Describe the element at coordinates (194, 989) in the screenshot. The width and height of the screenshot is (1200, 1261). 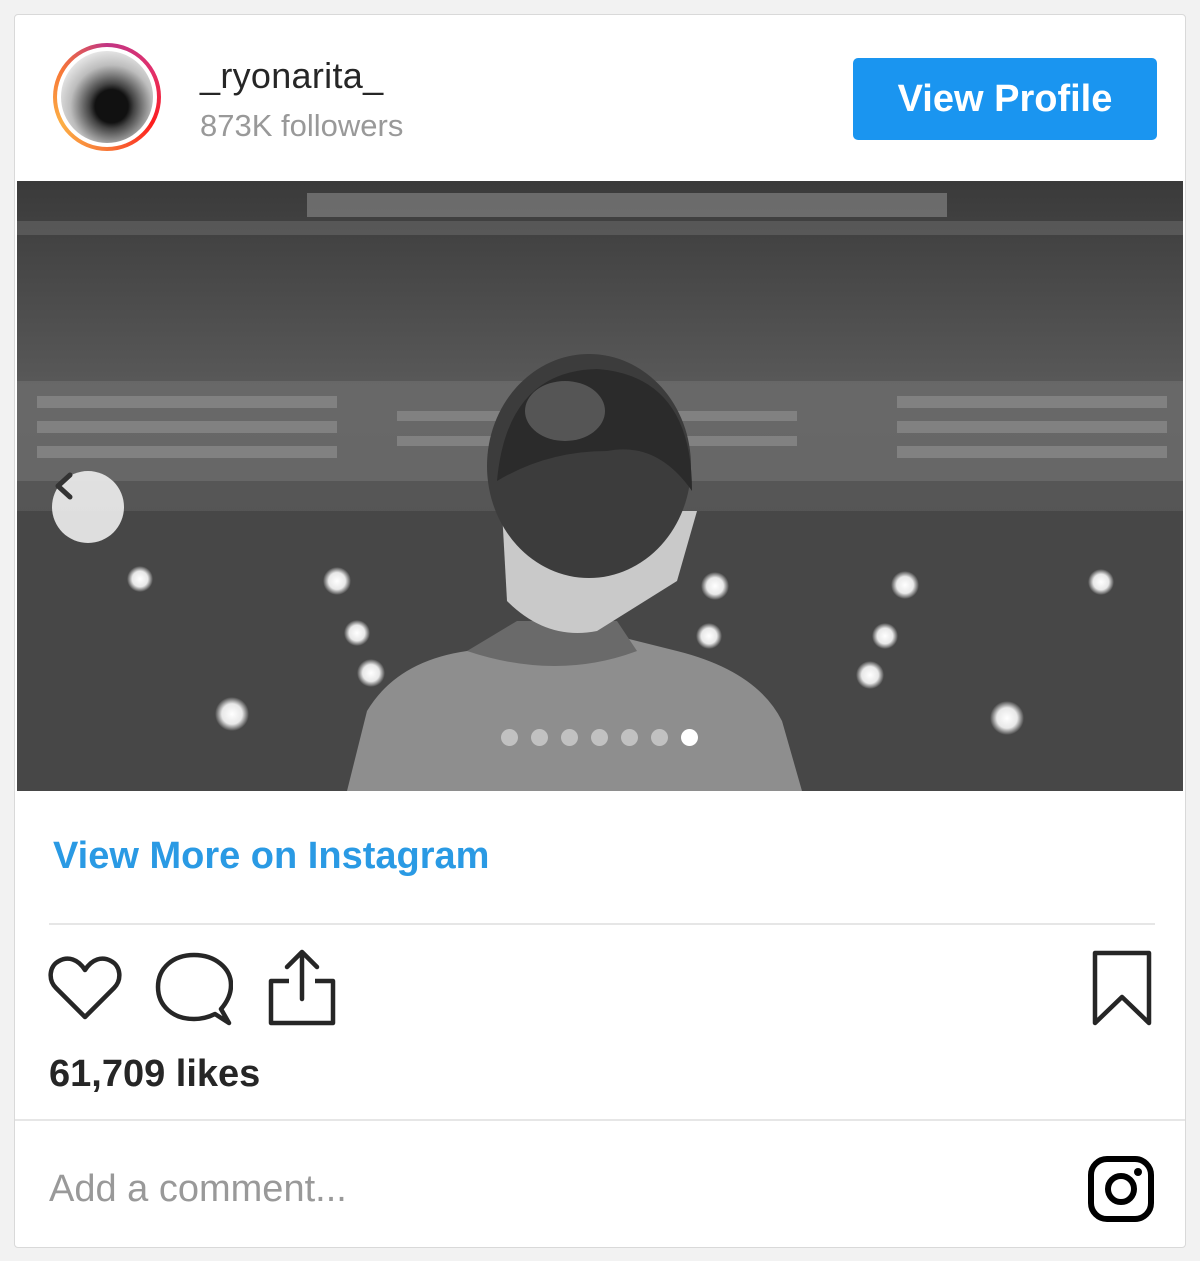
I see `comment-bubble-icon` at that location.